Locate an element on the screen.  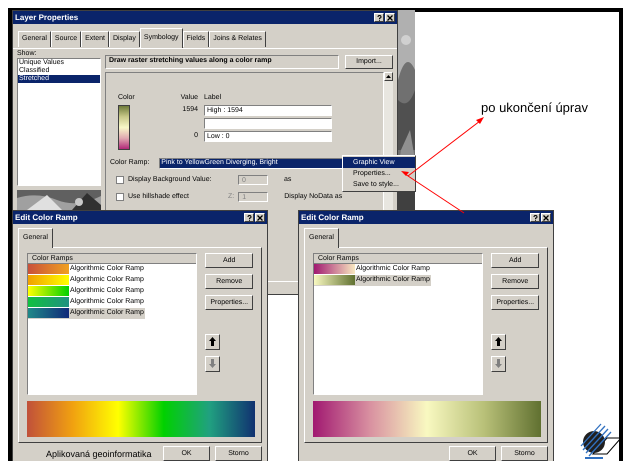
window-title: Layer Properties is located at coordinates (46, 18).